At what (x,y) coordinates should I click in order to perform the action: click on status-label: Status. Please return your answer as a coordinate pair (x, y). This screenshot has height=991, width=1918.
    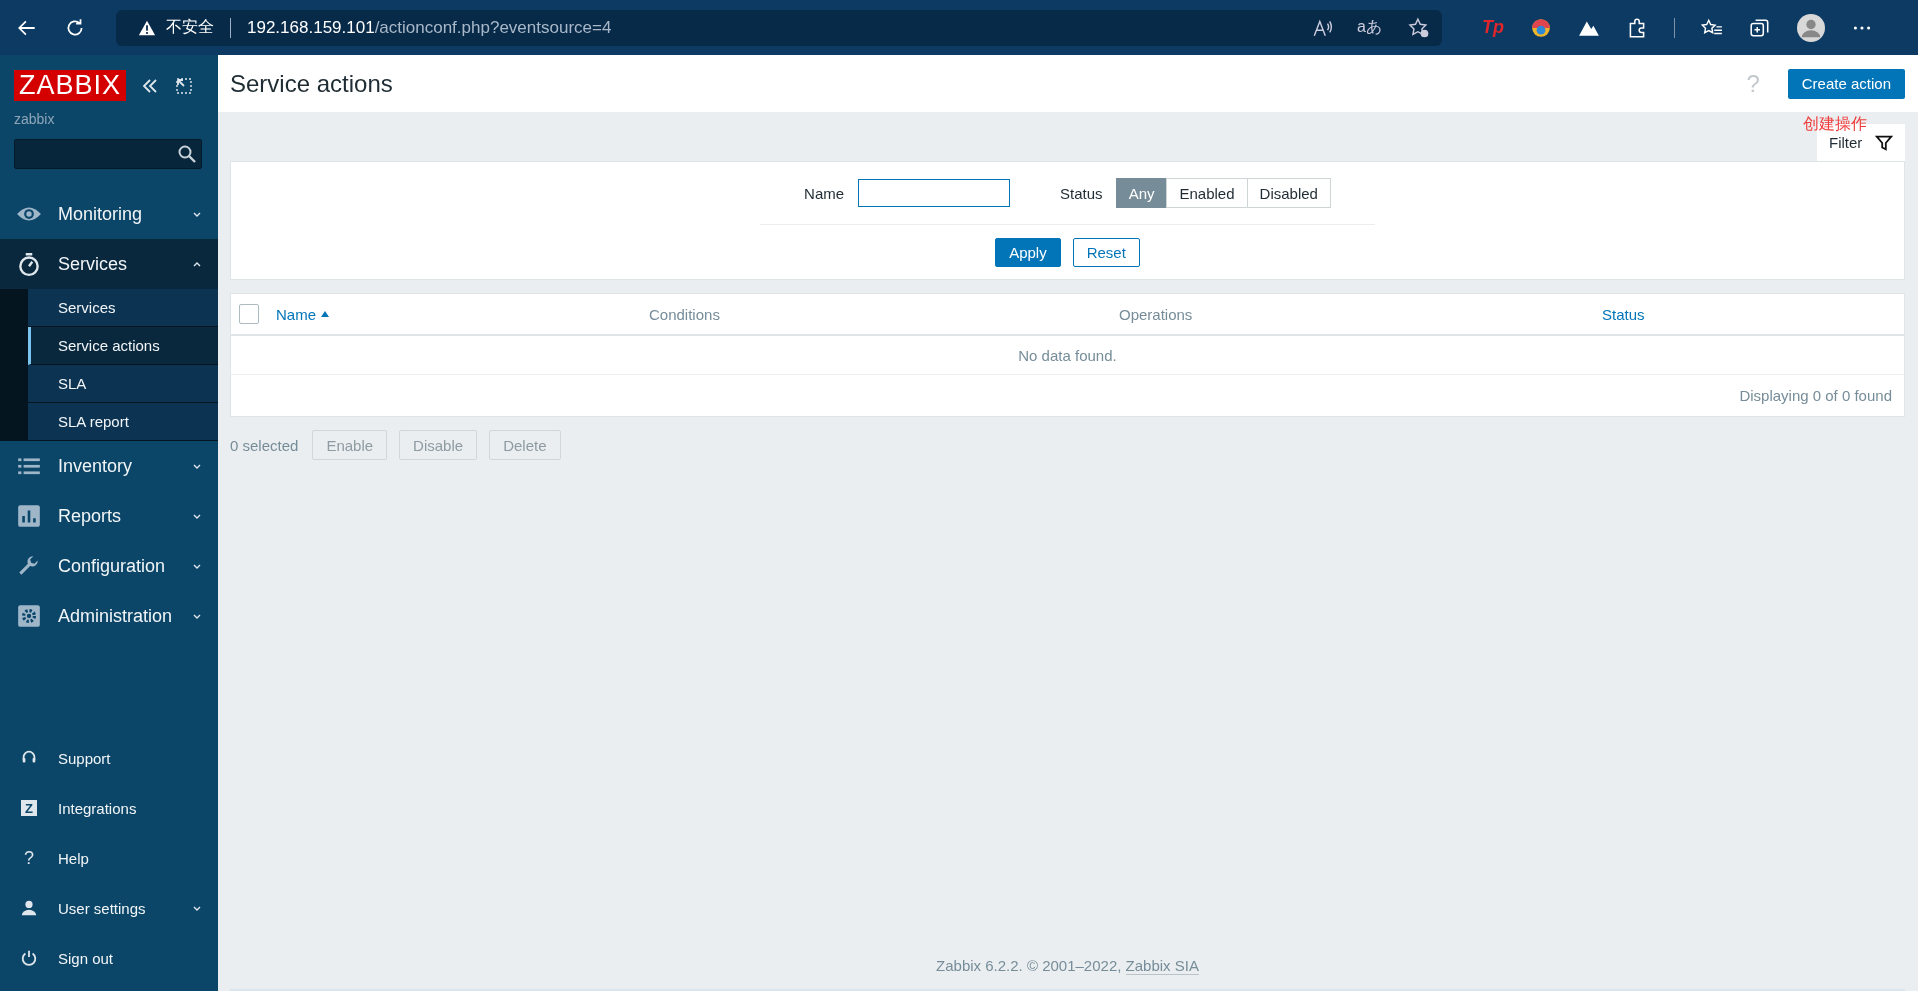
    Looking at the image, I should click on (1081, 193).